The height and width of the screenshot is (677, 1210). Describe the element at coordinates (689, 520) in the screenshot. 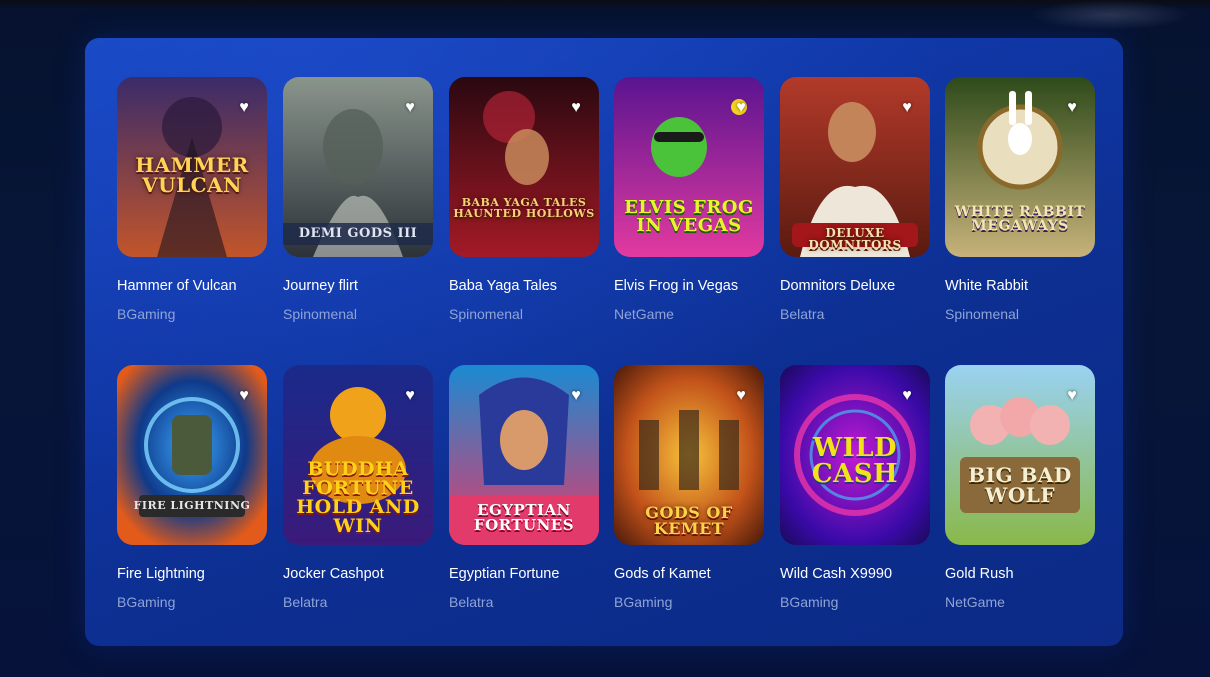

I see `thumbnail-art-text: GODS OF KEMET` at that location.